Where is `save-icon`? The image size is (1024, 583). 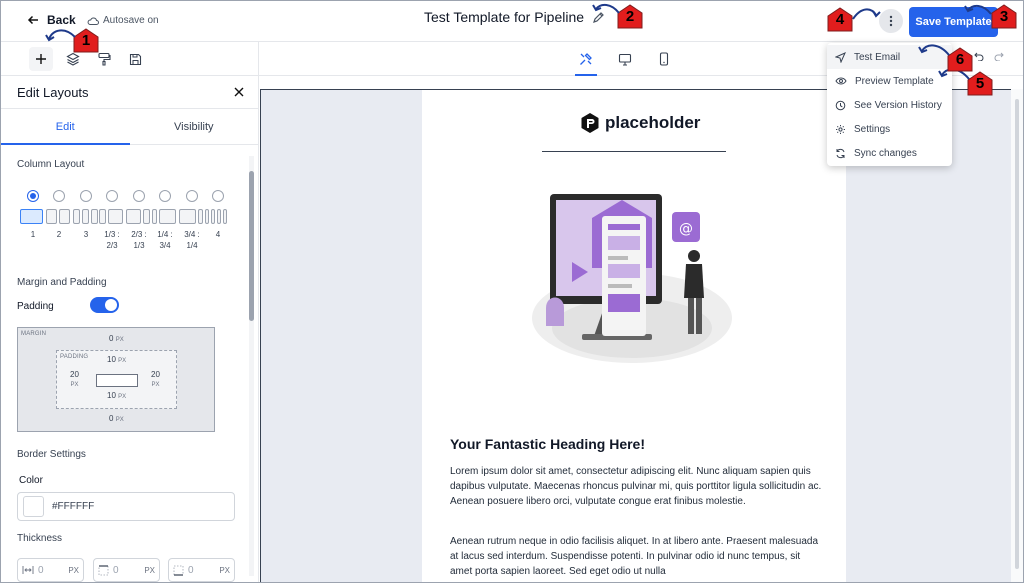 save-icon is located at coordinates (135, 59).